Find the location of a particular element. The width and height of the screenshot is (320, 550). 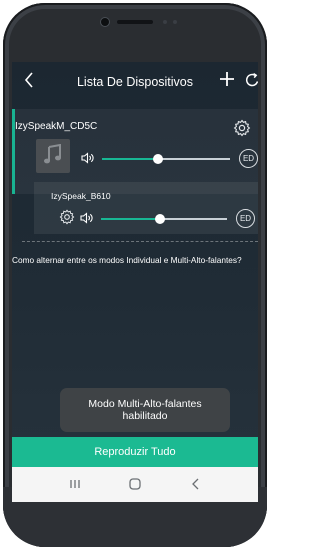

refresh-icon is located at coordinates (251, 81).